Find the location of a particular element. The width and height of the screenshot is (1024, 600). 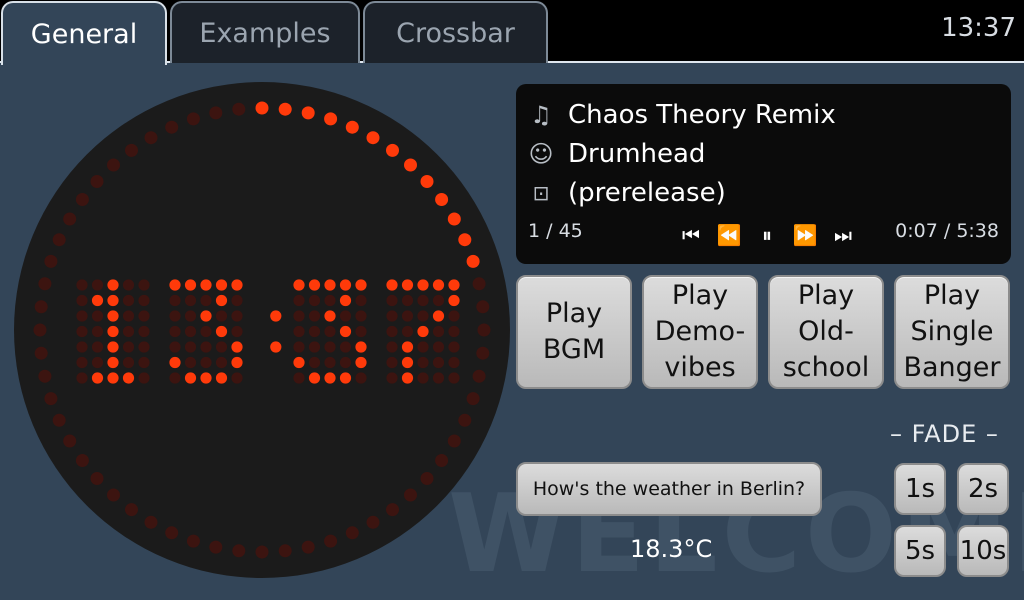

elapsed-time: 0:07 / 5:38 is located at coordinates (947, 231).